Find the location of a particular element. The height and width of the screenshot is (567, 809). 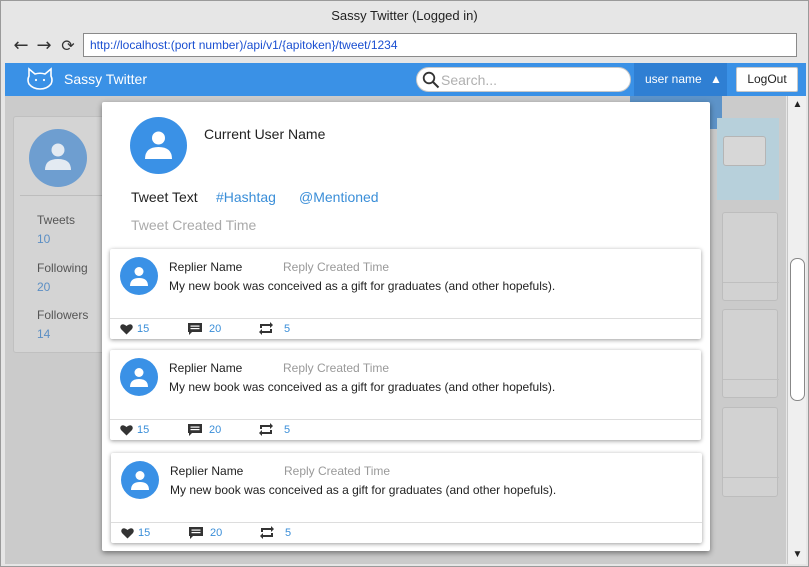

arrow-left-icon: ← is located at coordinates (21, 46).